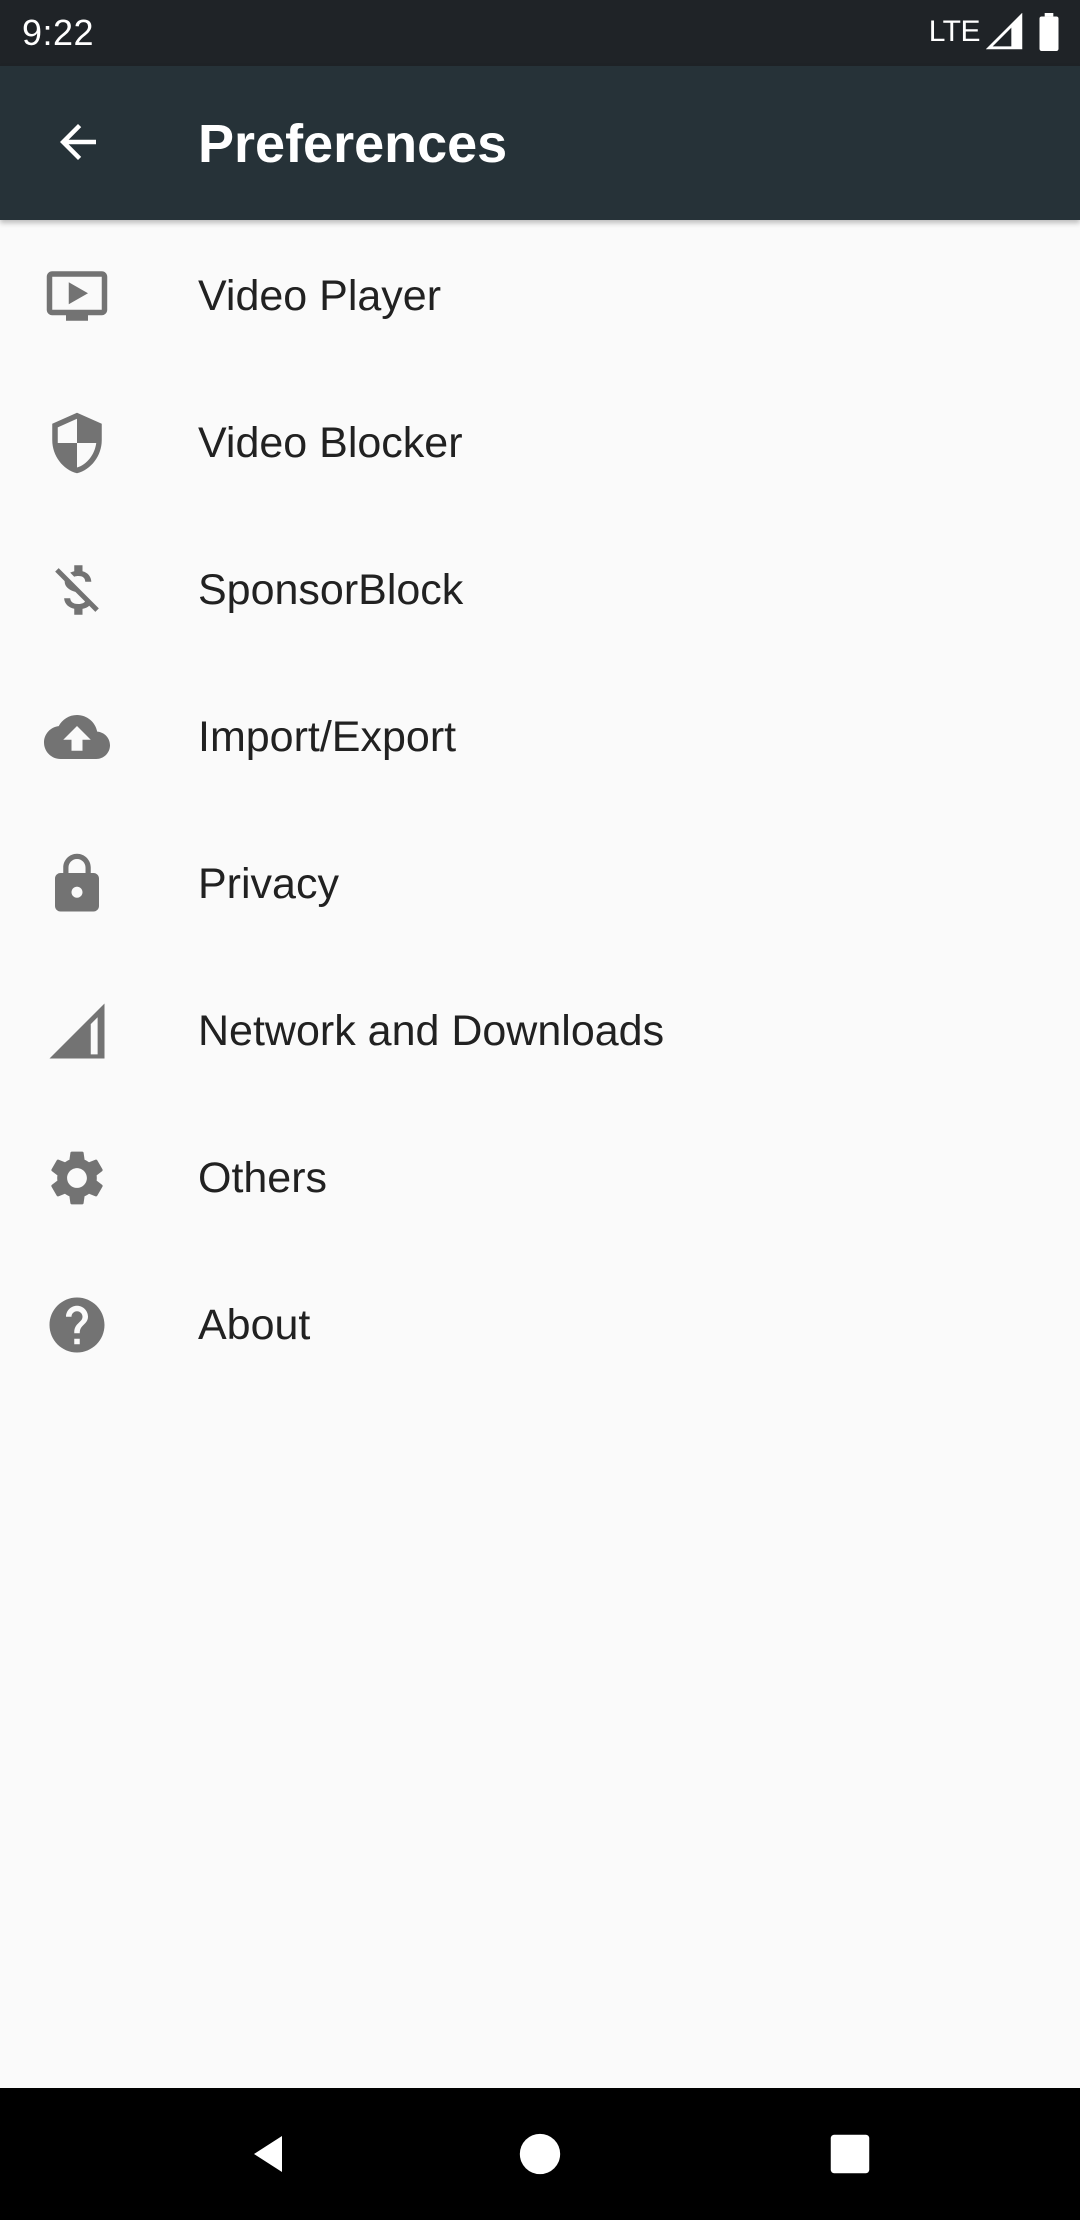  Describe the element at coordinates (77, 296) in the screenshot. I see `video-player-icon` at that location.